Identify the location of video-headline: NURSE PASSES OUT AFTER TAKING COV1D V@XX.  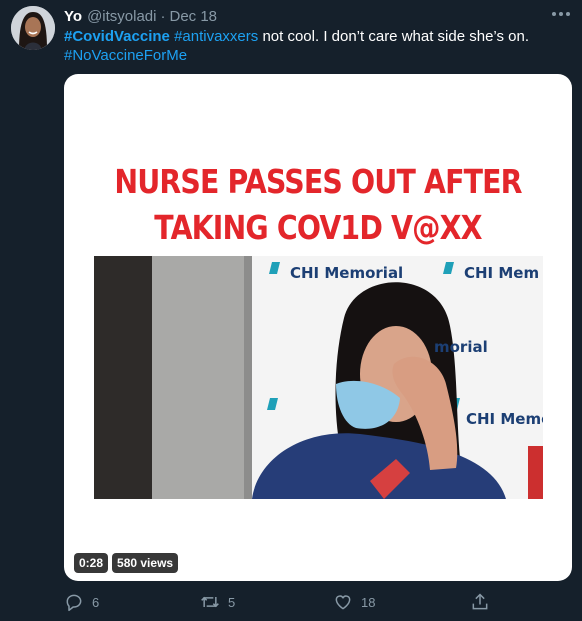
(318, 205).